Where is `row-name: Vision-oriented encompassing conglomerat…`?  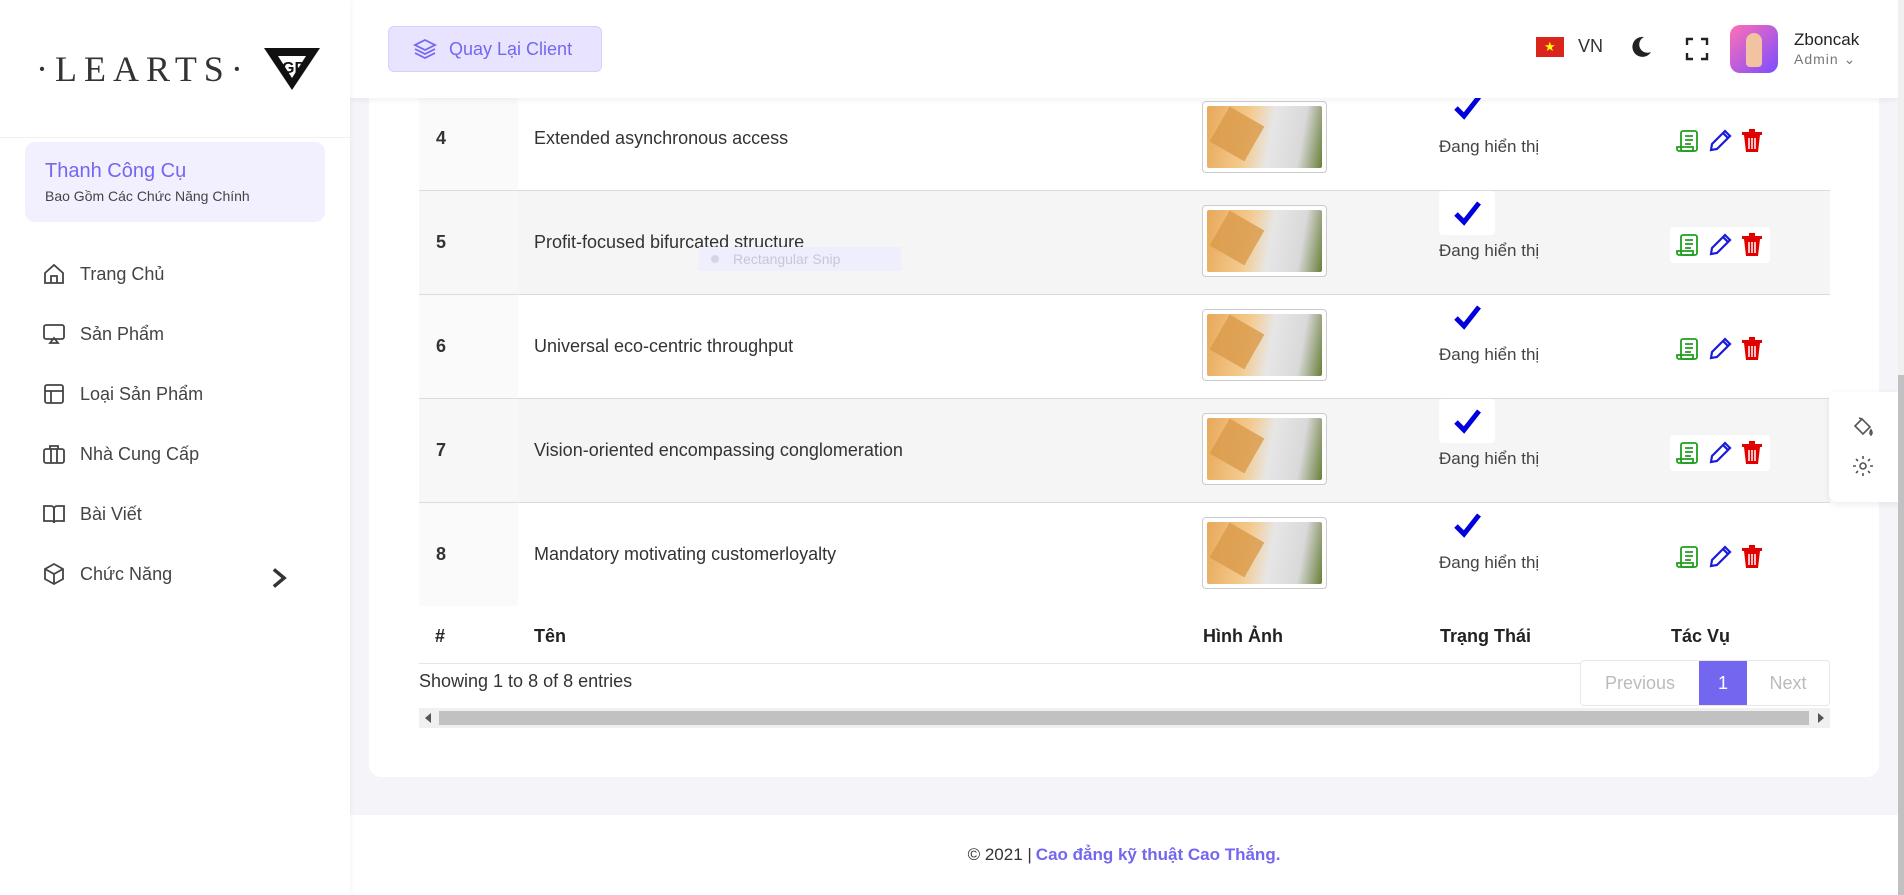 row-name: Vision-oriented encompassing conglomerat… is located at coordinates (718, 450).